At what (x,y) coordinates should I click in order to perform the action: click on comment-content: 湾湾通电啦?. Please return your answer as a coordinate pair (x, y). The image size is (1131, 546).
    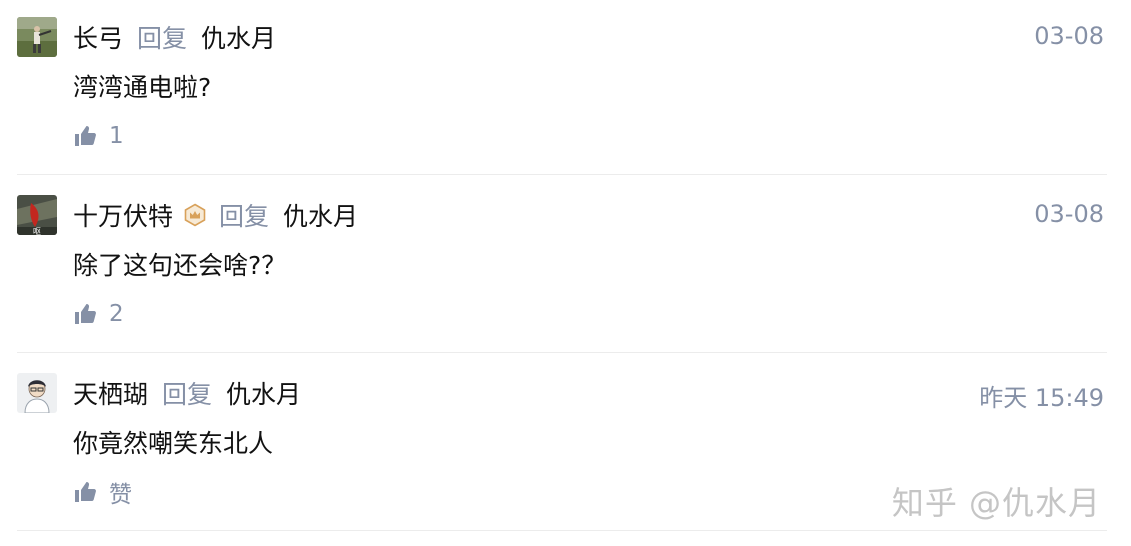
    Looking at the image, I should click on (142, 87).